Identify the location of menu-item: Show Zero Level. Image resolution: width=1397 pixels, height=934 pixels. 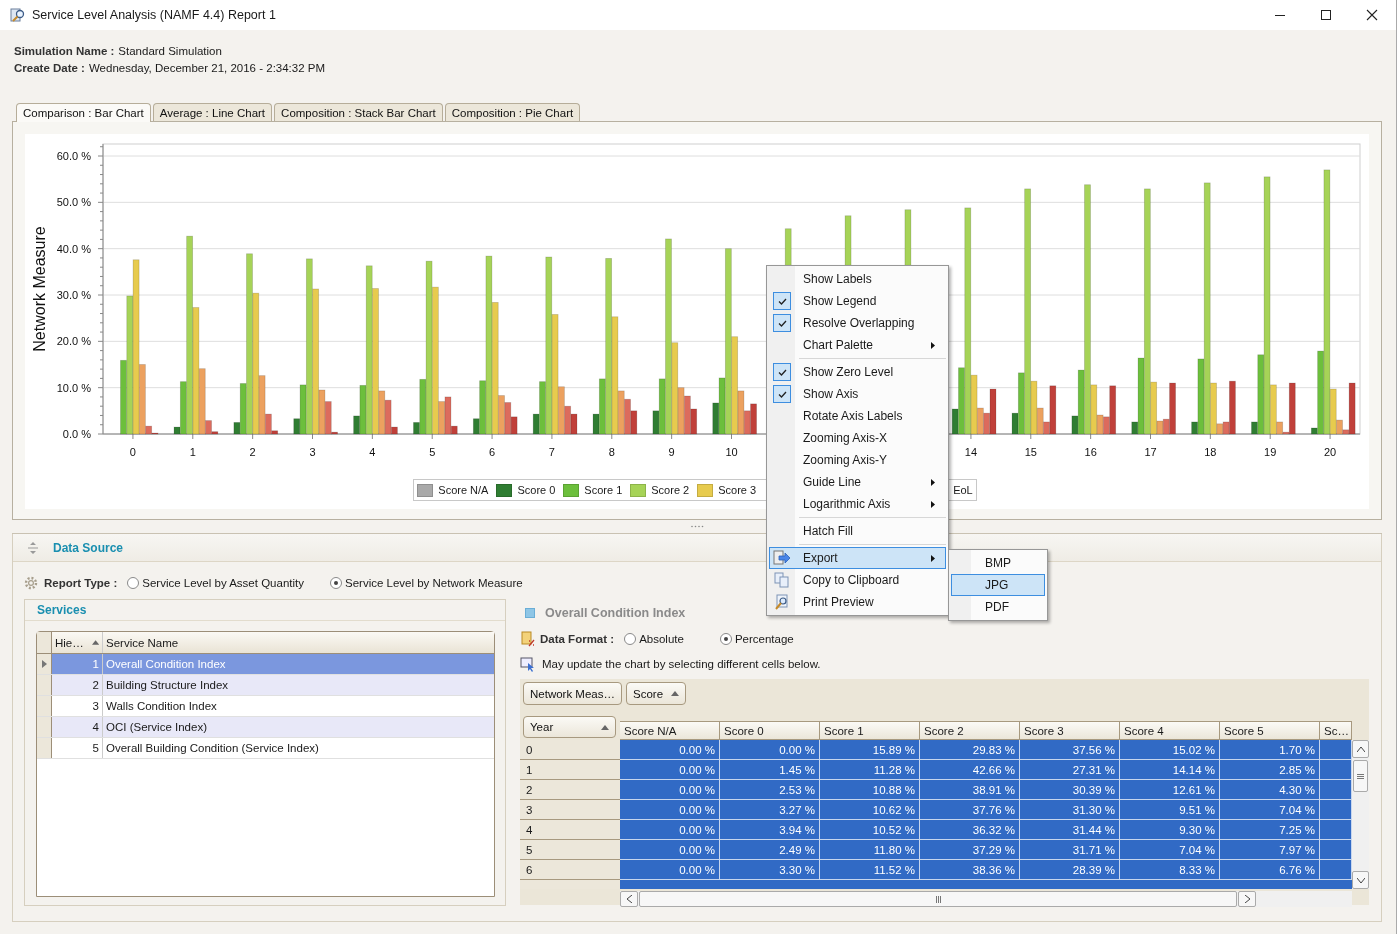
(857, 372).